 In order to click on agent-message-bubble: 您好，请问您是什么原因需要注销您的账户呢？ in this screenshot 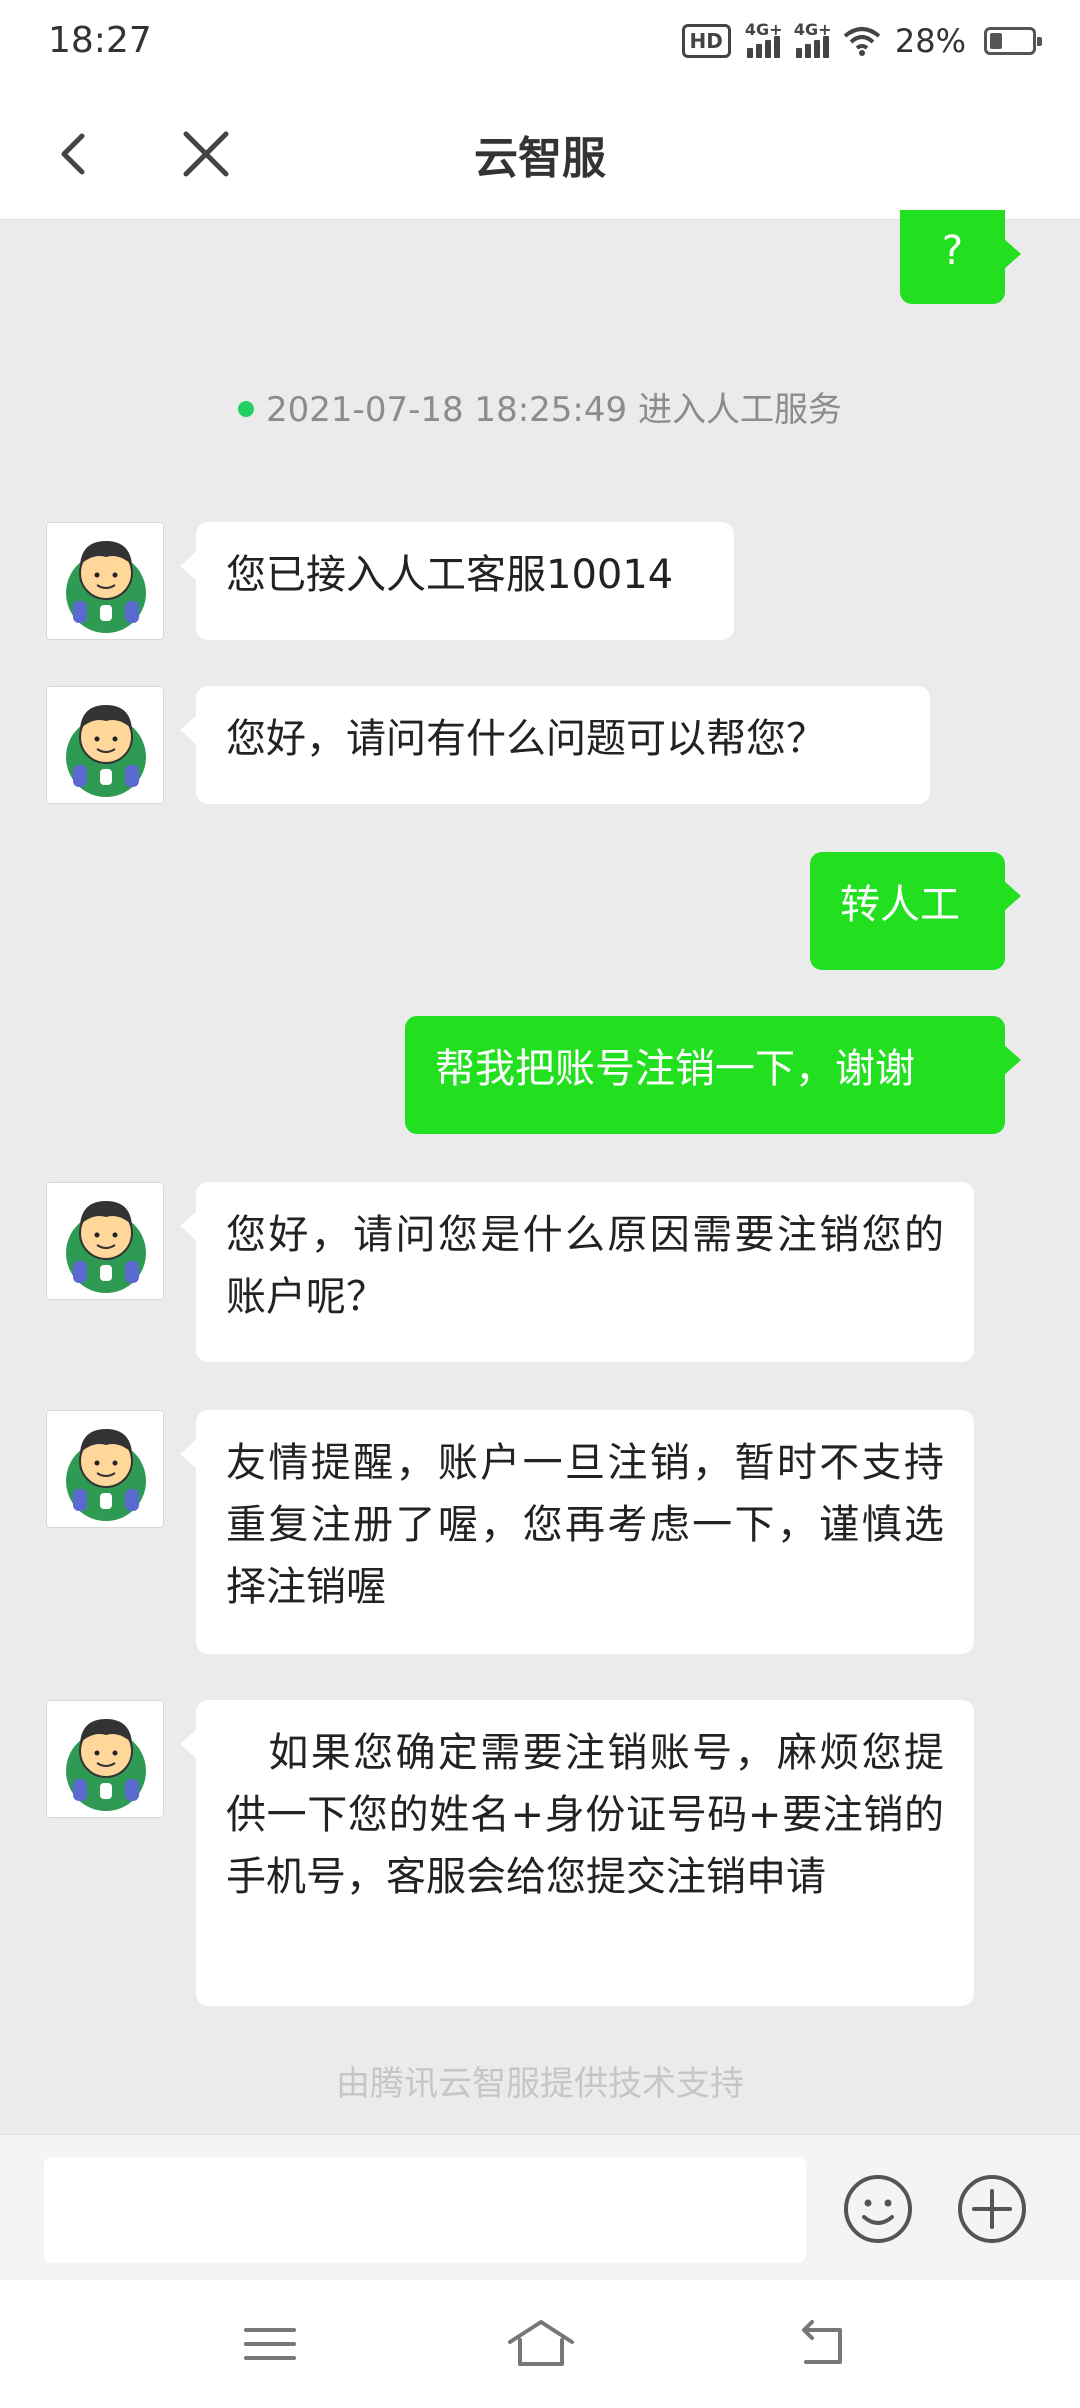, I will do `click(577, 1272)`.